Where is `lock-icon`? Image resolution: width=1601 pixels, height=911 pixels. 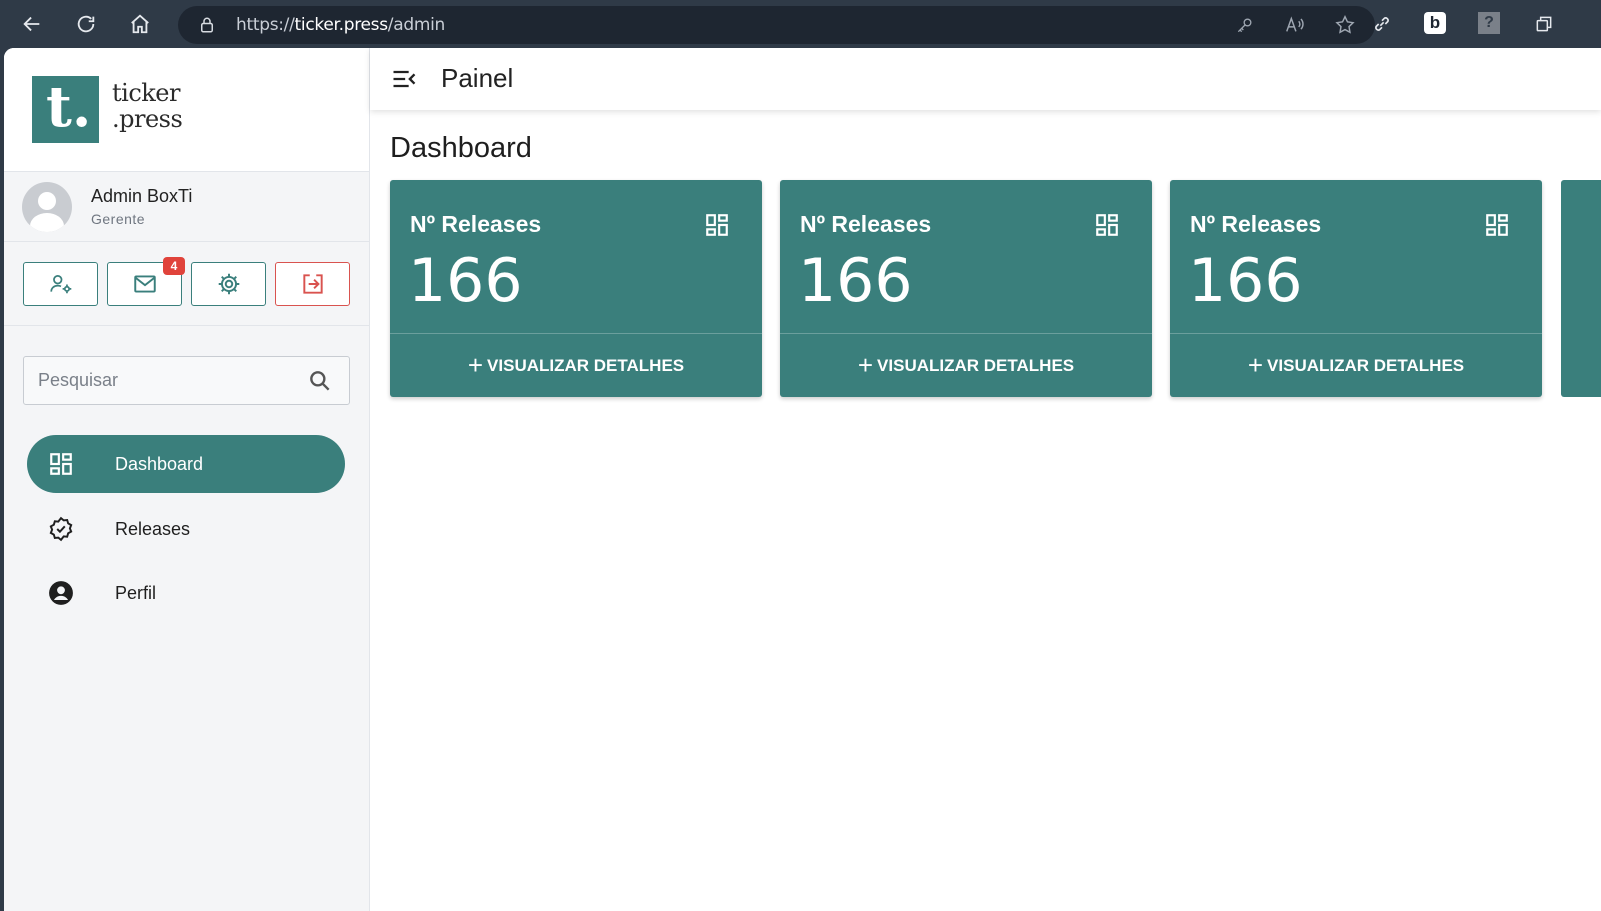 lock-icon is located at coordinates (207, 25).